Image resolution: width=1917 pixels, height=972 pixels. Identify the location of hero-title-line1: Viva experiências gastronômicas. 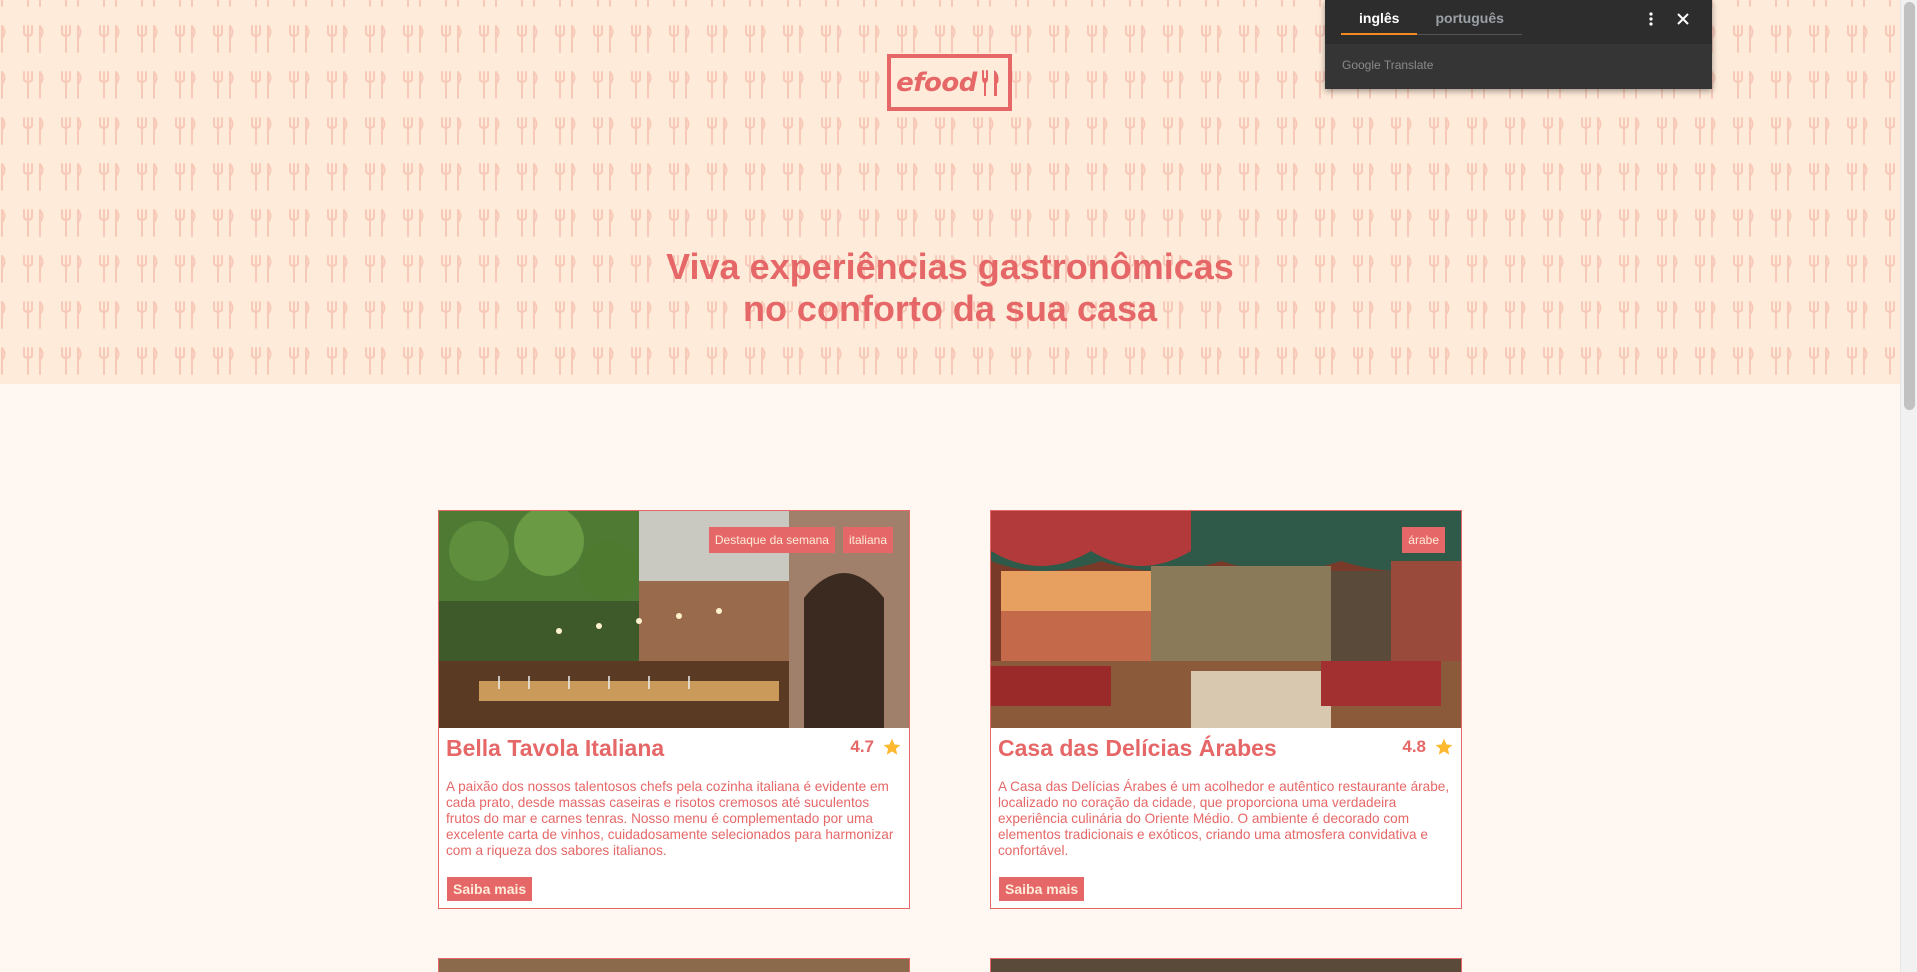
(950, 266).